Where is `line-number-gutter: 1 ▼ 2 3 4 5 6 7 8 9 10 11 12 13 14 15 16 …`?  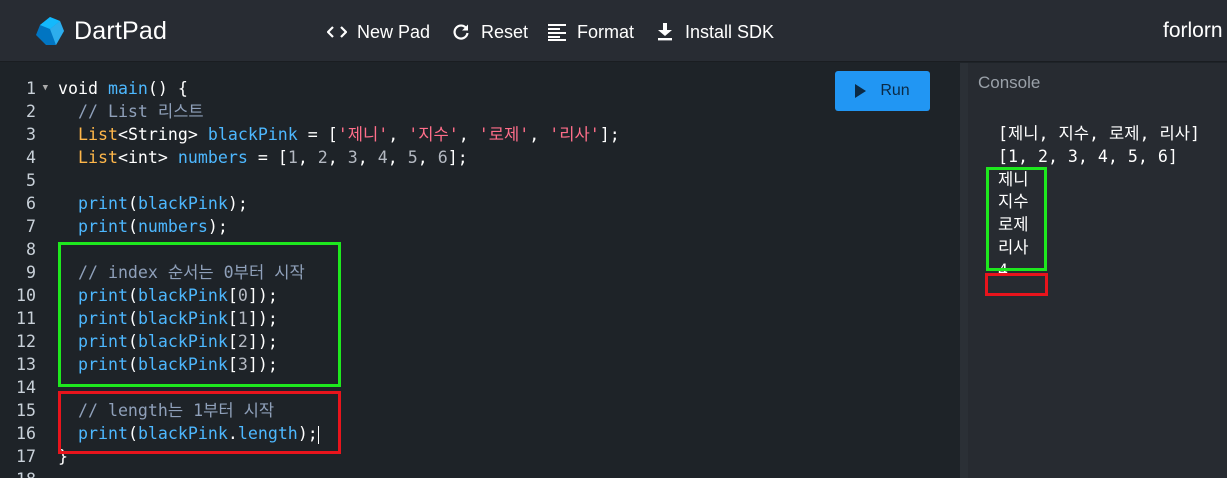 line-number-gutter: 1 ▼ 2 3 4 5 6 7 8 9 10 11 12 13 14 15 16 … is located at coordinates (25, 277).